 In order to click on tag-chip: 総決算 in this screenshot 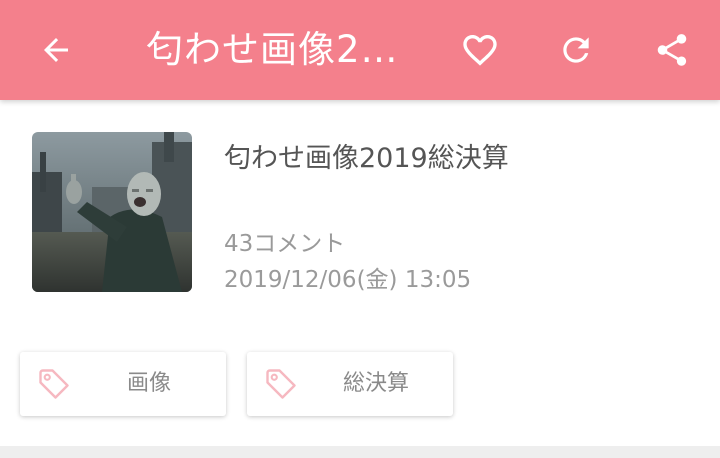, I will do `click(350, 384)`.